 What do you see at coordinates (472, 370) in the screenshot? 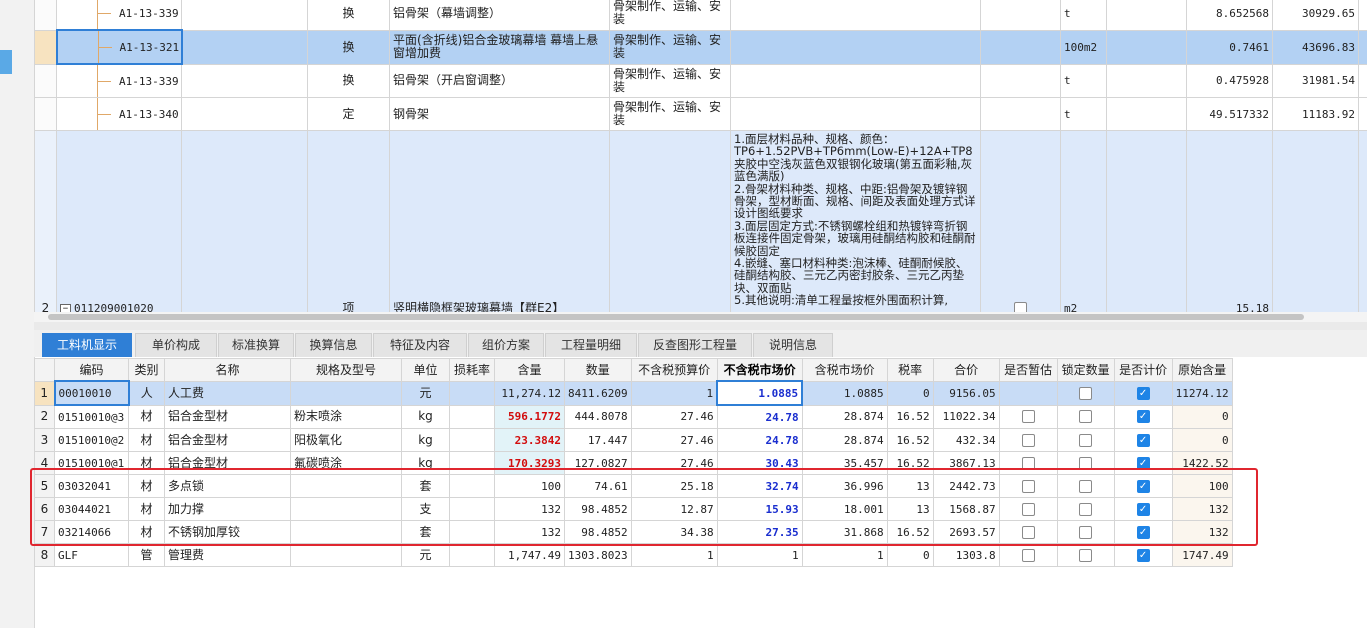
I see `col-loss-rate: 损耗率` at bounding box center [472, 370].